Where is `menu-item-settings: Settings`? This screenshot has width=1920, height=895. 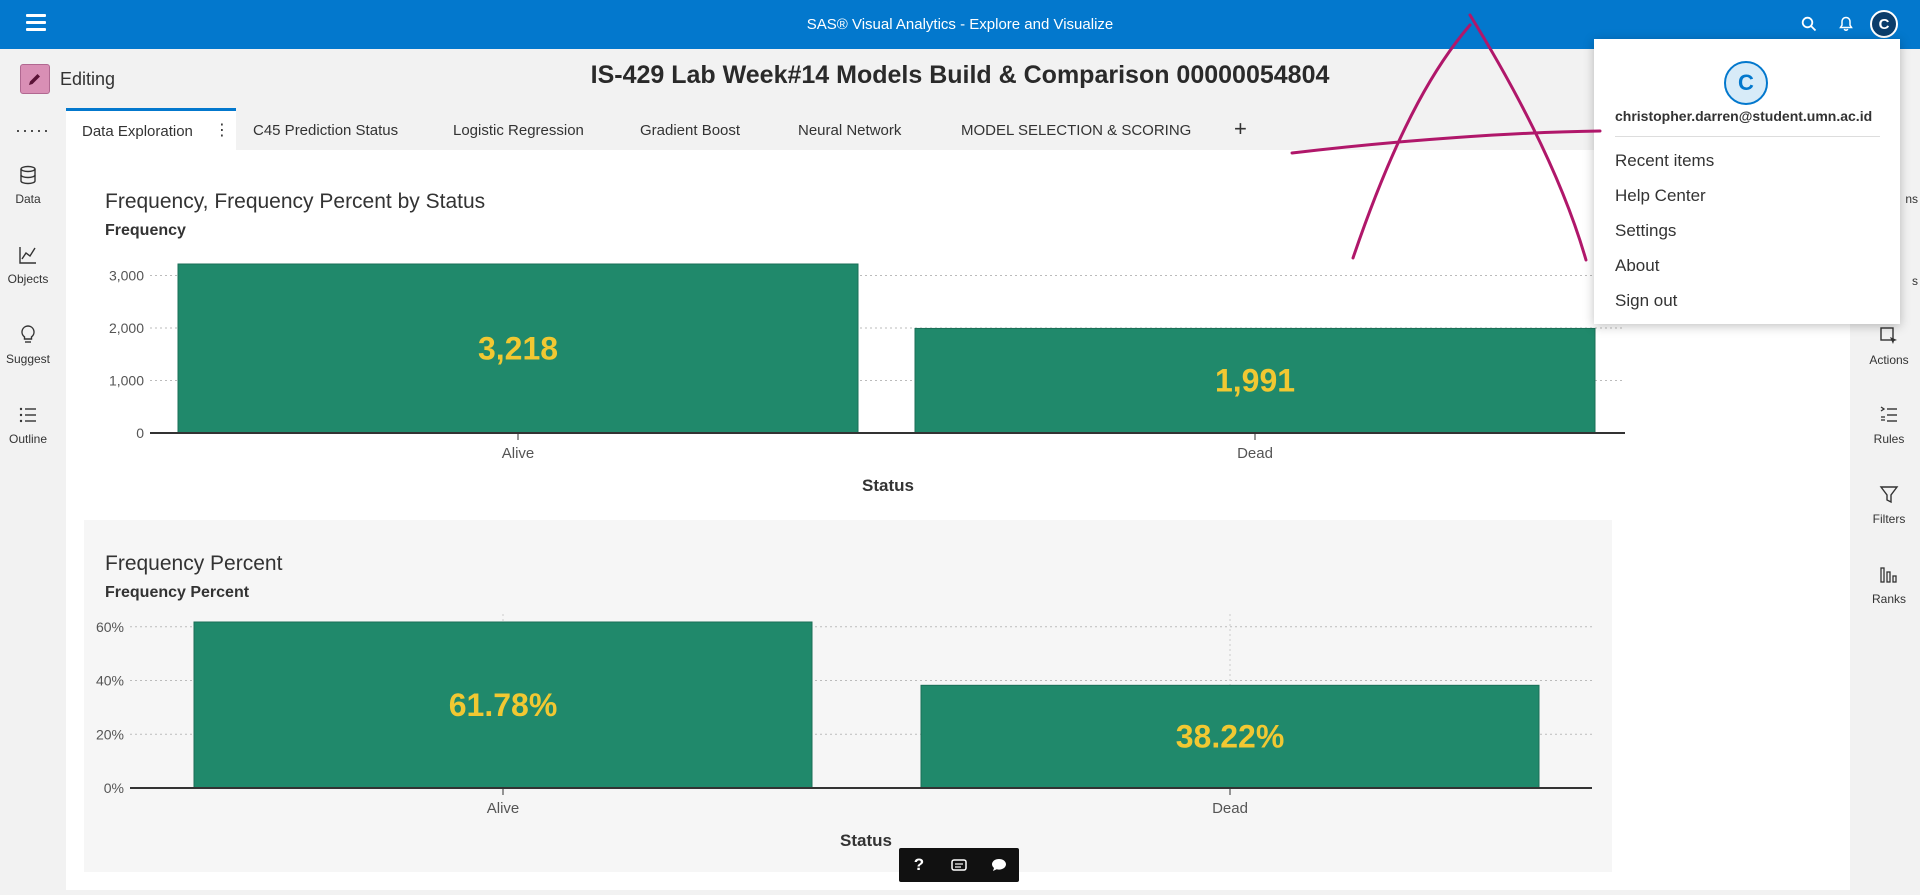
menu-item-settings: Settings is located at coordinates (1645, 231).